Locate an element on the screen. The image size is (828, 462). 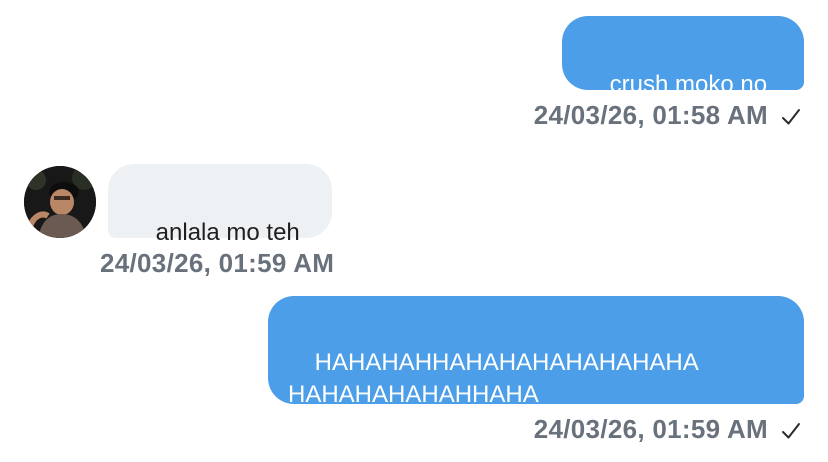
message-text: crush moko no is located at coordinates (688, 84).